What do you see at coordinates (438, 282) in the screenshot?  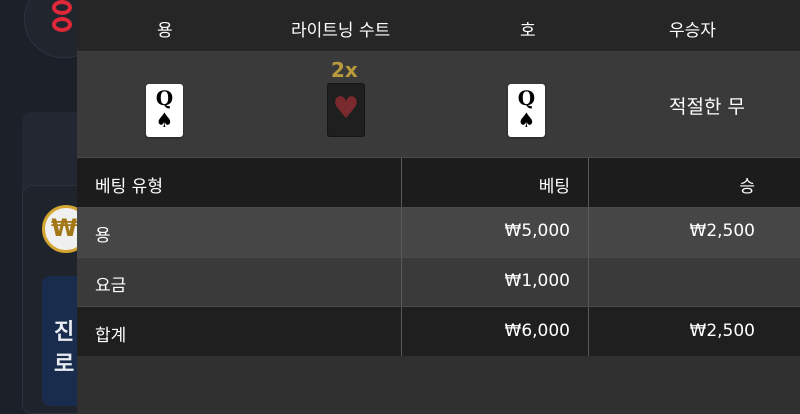 I see `table-row: 요금 ₩1,000` at bounding box center [438, 282].